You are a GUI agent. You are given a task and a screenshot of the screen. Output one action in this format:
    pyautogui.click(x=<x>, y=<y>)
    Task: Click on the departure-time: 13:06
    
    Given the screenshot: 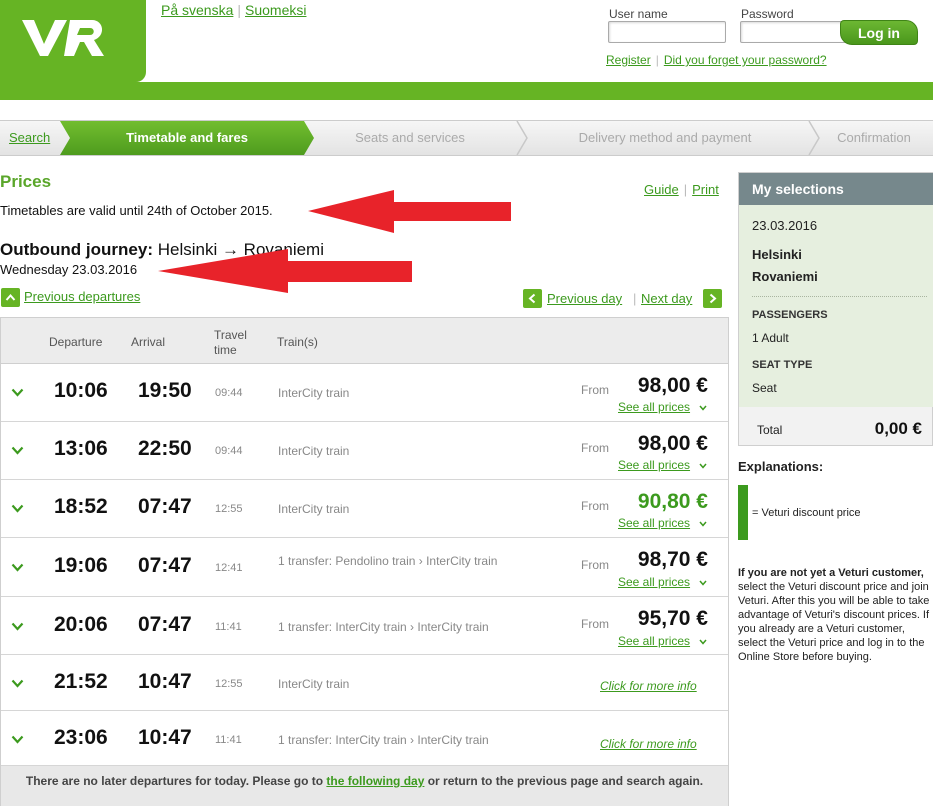 What is the action you would take?
    pyautogui.click(x=81, y=448)
    